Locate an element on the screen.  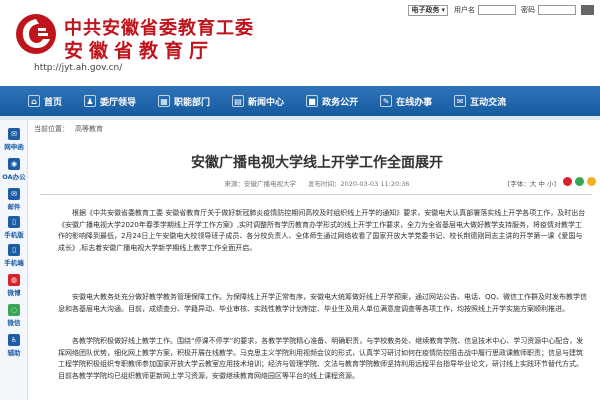
breadcrumb-section: 高等教育 is located at coordinates (89, 129).